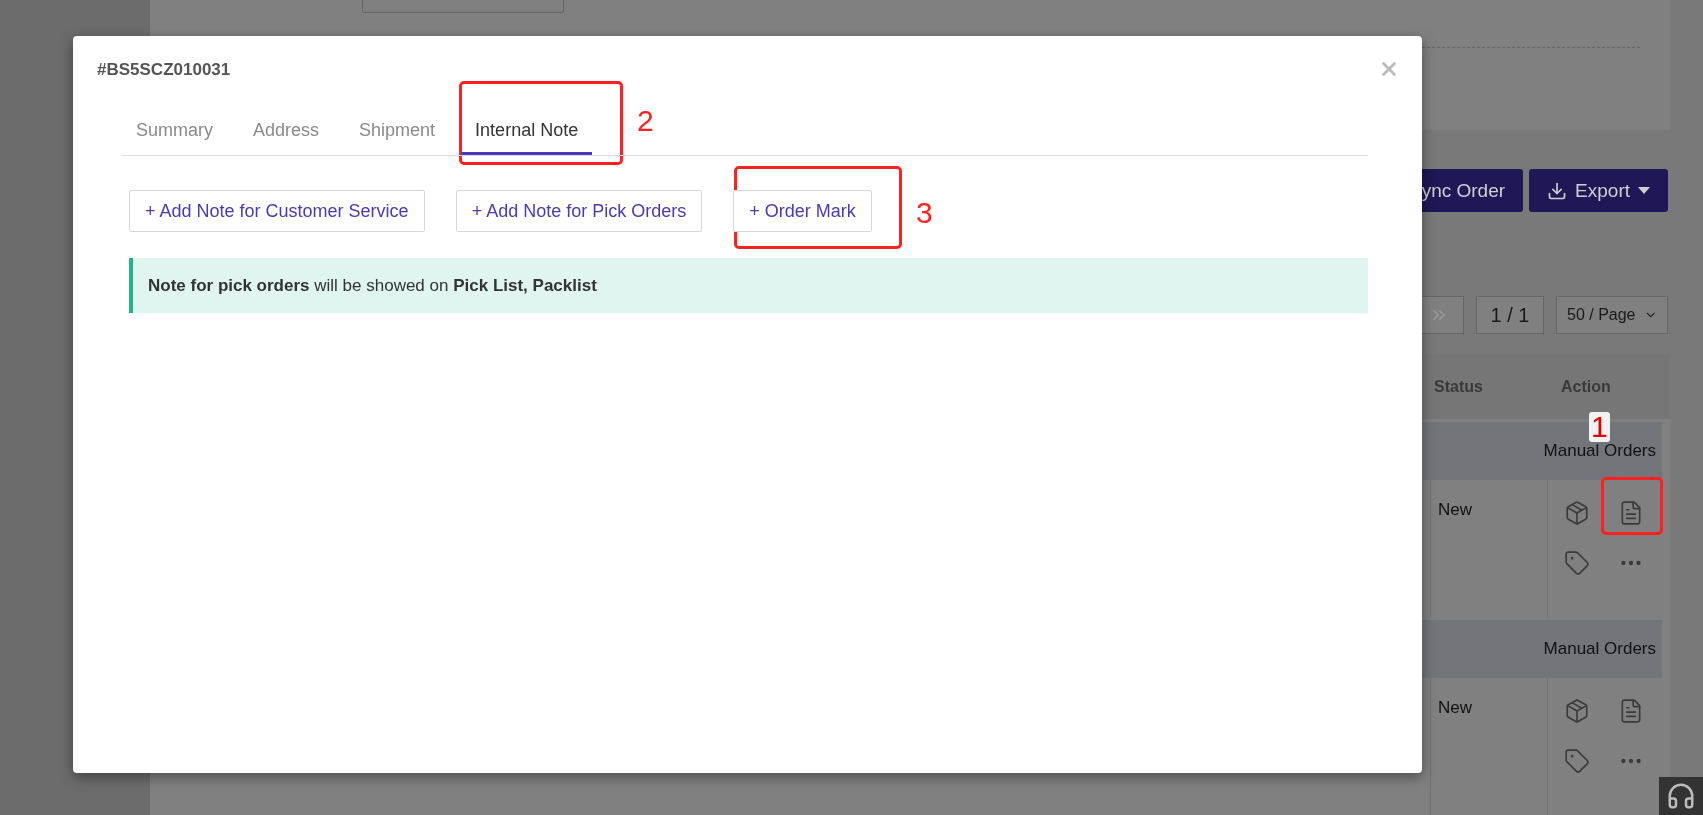 The image size is (1703, 815). What do you see at coordinates (164, 70) in the screenshot?
I see `dialog-title: #BS5SCZ010031` at bounding box center [164, 70].